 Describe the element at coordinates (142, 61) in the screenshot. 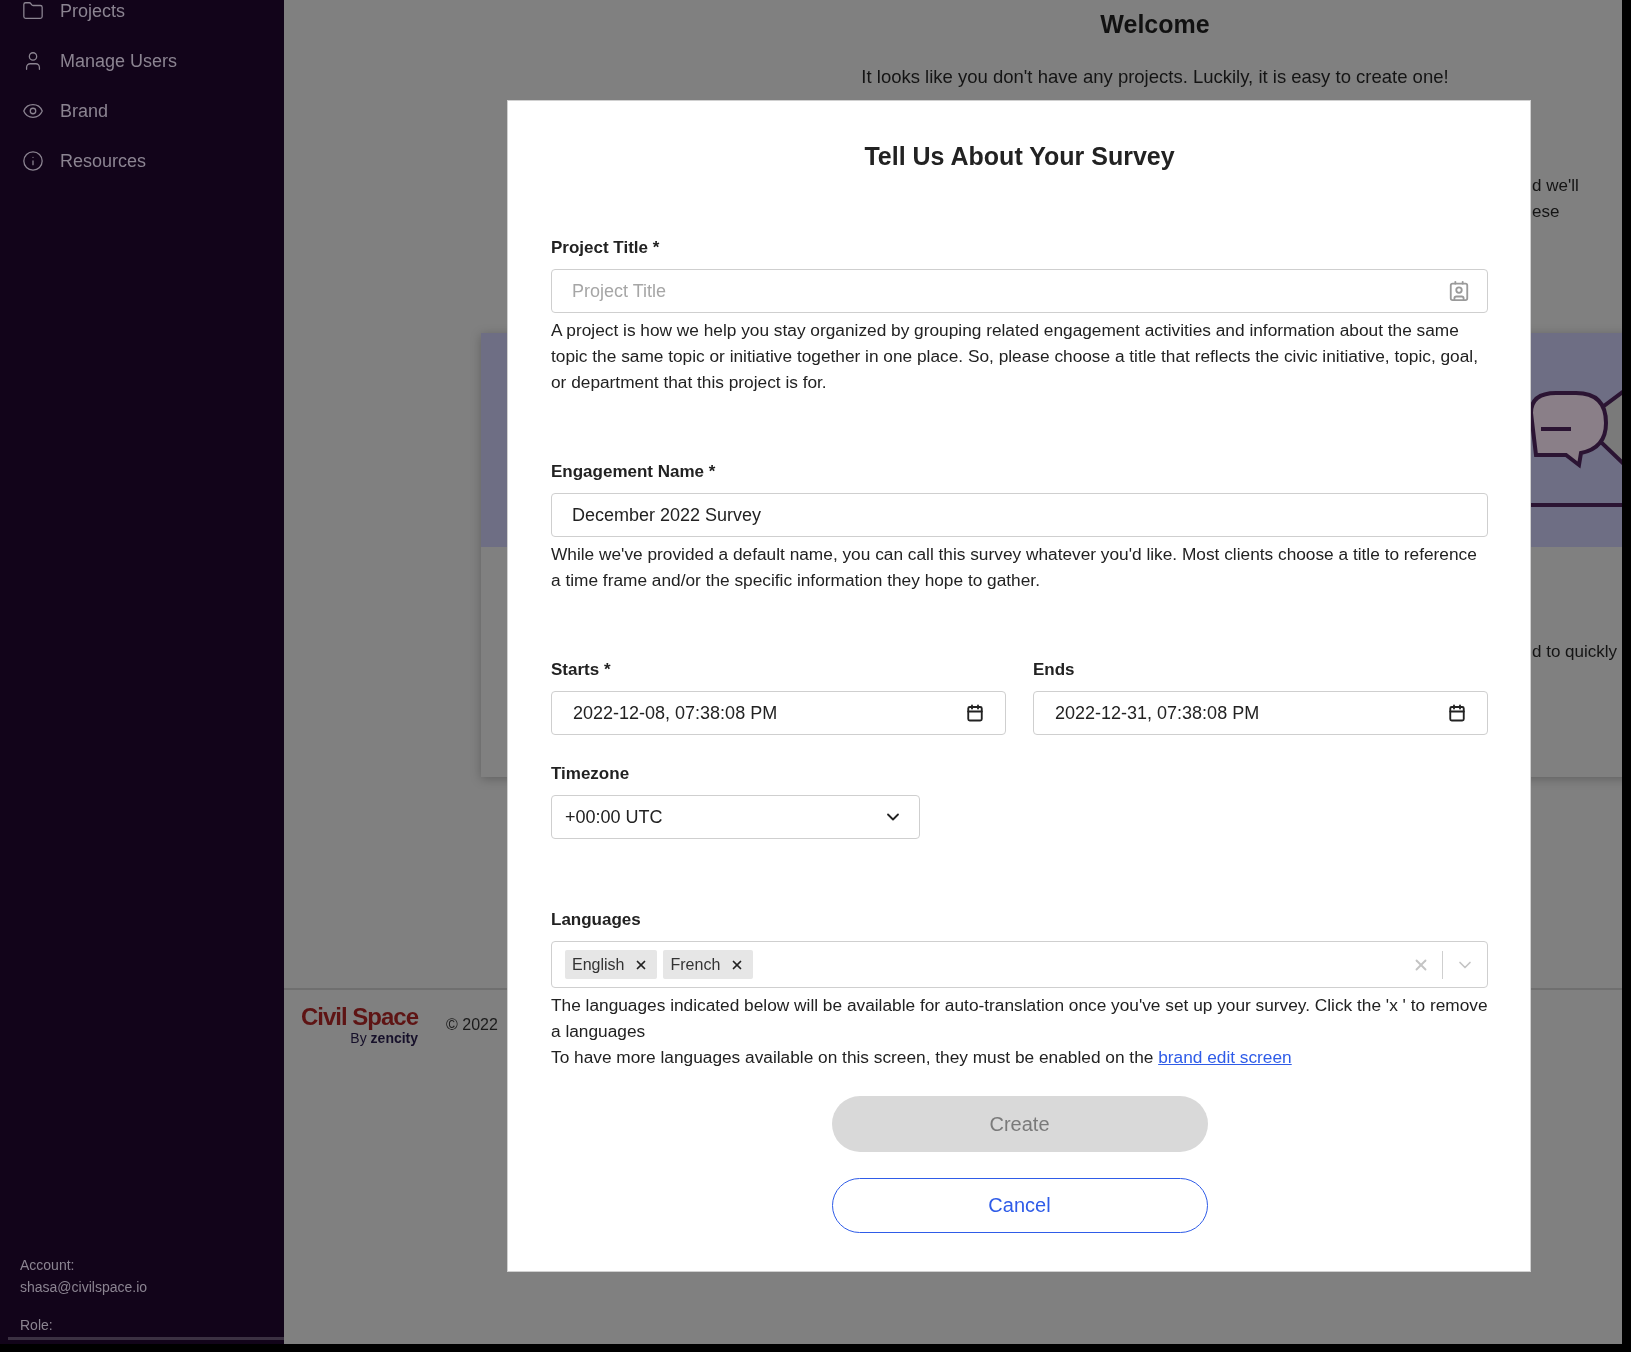

I see `sidebar-item: Manage Users` at that location.